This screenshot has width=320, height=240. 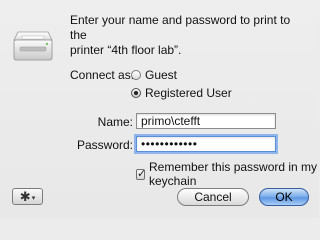 What do you see at coordinates (136, 75) in the screenshot?
I see `guest-radio-button` at bounding box center [136, 75].